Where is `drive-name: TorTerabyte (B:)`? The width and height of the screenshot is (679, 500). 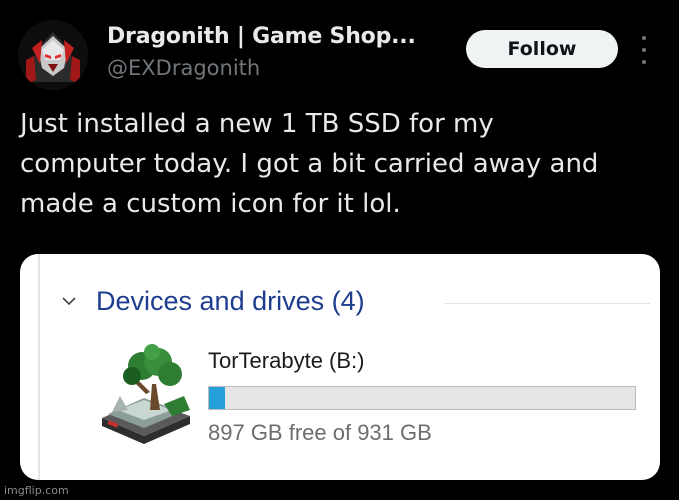 drive-name: TorTerabyte (B:) is located at coordinates (286, 361).